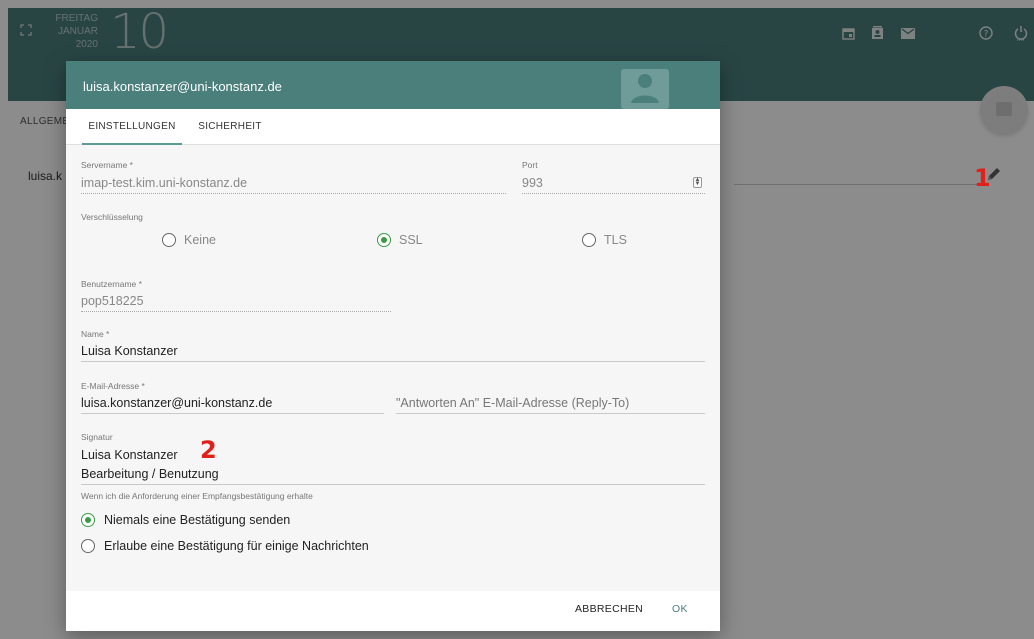 This screenshot has width=1034, height=639. What do you see at coordinates (589, 240) in the screenshot?
I see `encryption-radio-tls` at bounding box center [589, 240].